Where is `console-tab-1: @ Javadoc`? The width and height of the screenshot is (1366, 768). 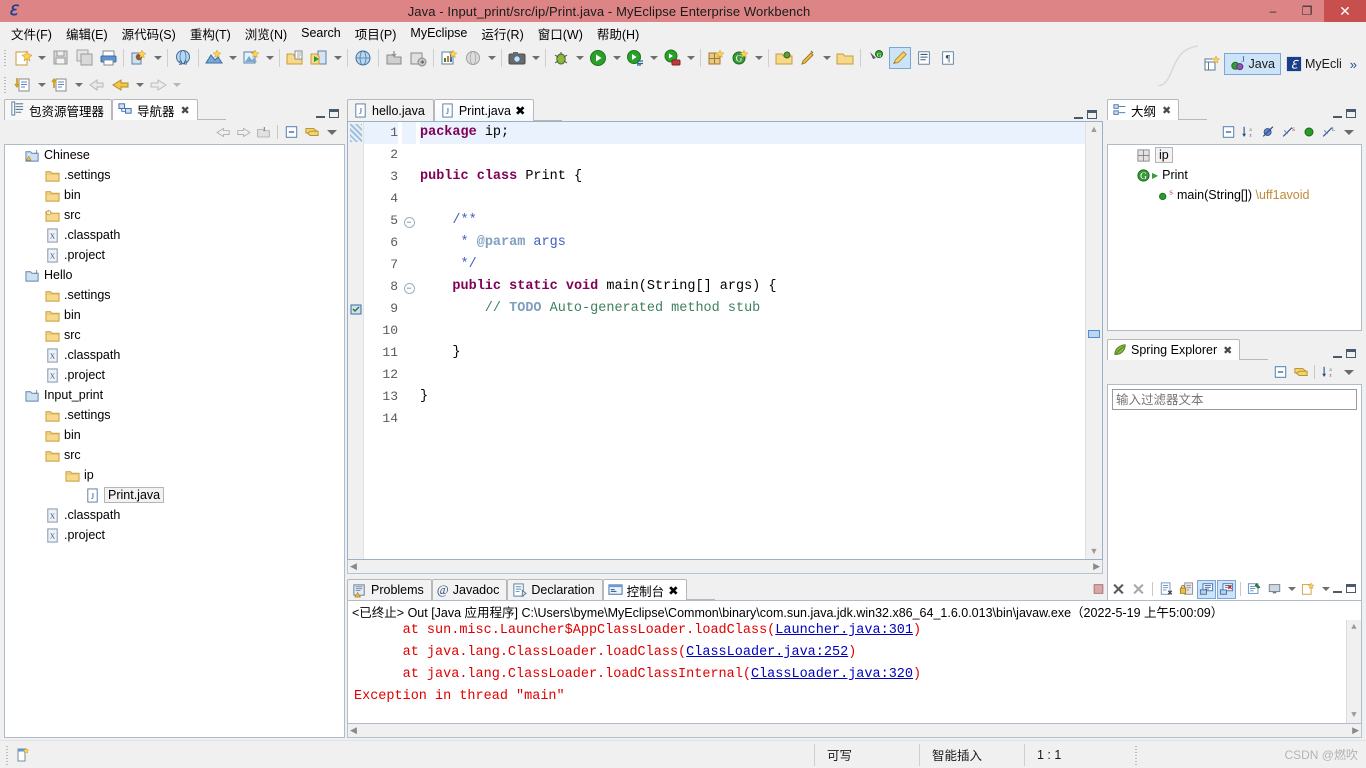
console-tab-1: @ Javadoc is located at coordinates (469, 589).